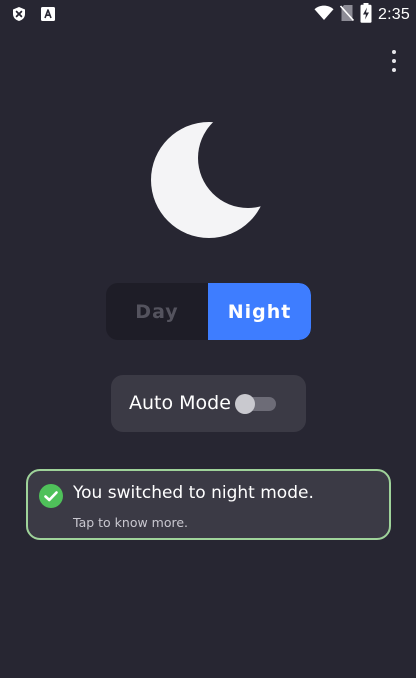  What do you see at coordinates (180, 403) in the screenshot?
I see `auto-mode-label: Auto Mode` at bounding box center [180, 403].